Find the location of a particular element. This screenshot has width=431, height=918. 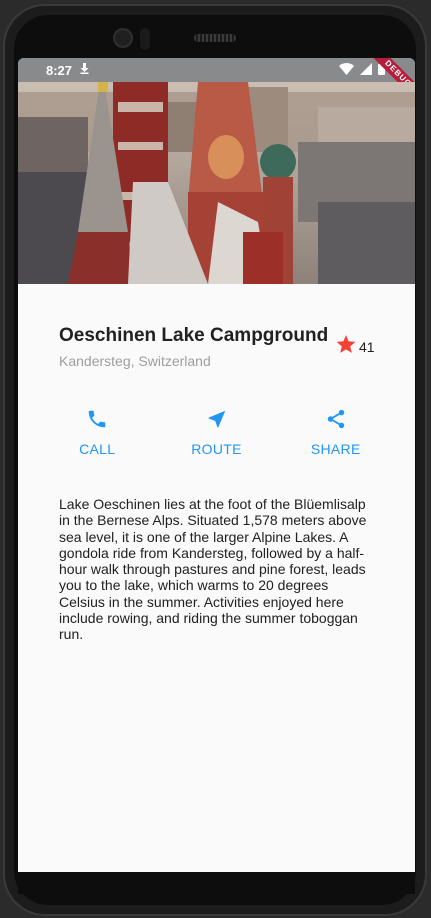

status-time: 8:27 is located at coordinates (59, 70).